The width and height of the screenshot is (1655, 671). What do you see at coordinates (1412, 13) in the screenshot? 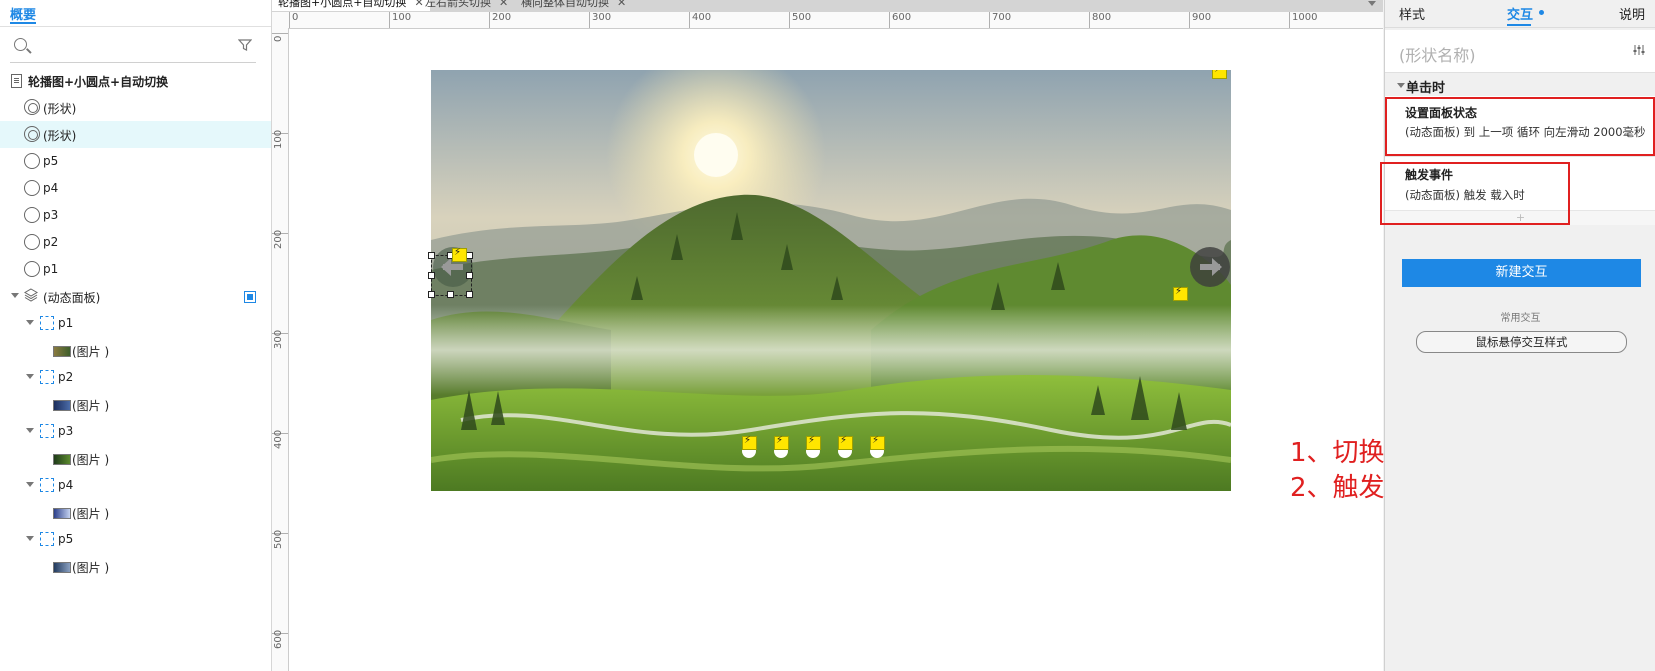
I see `tab-style: 样式` at bounding box center [1412, 13].